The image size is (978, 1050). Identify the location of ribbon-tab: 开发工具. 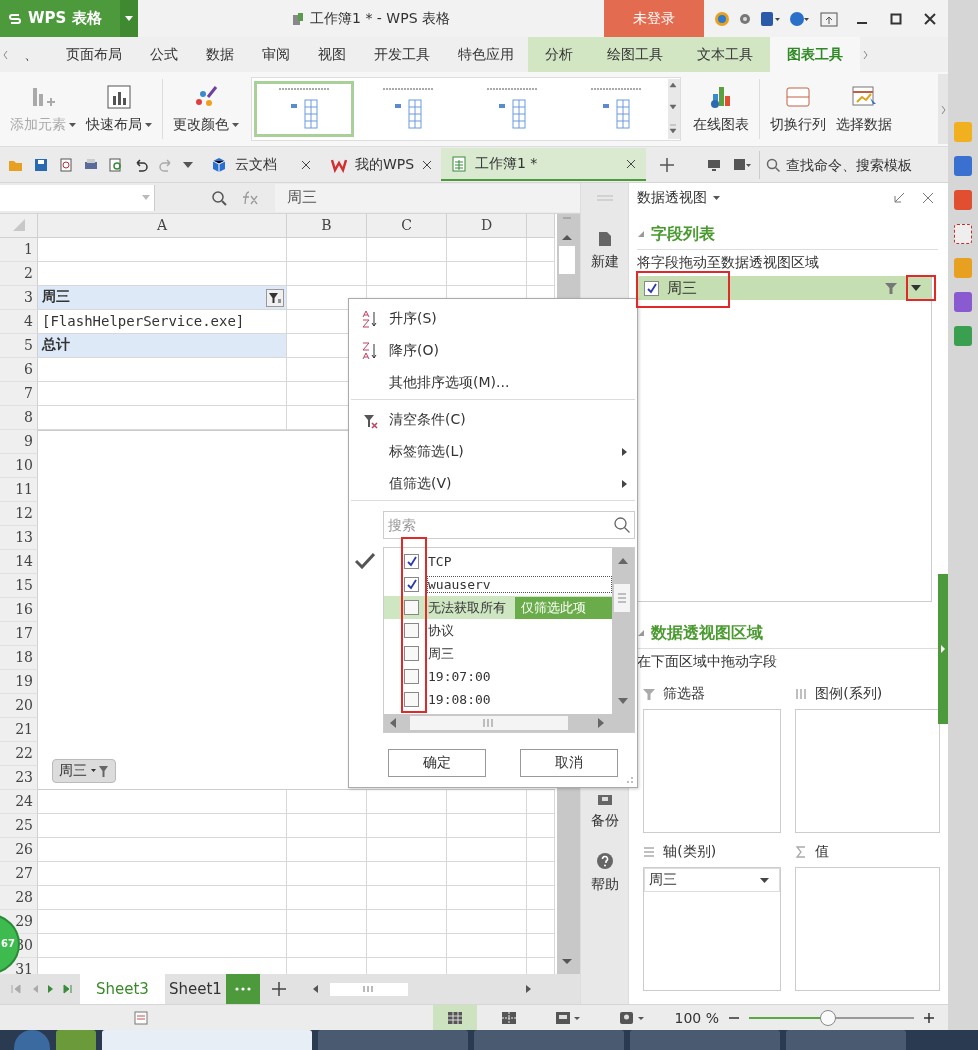
(402, 54).